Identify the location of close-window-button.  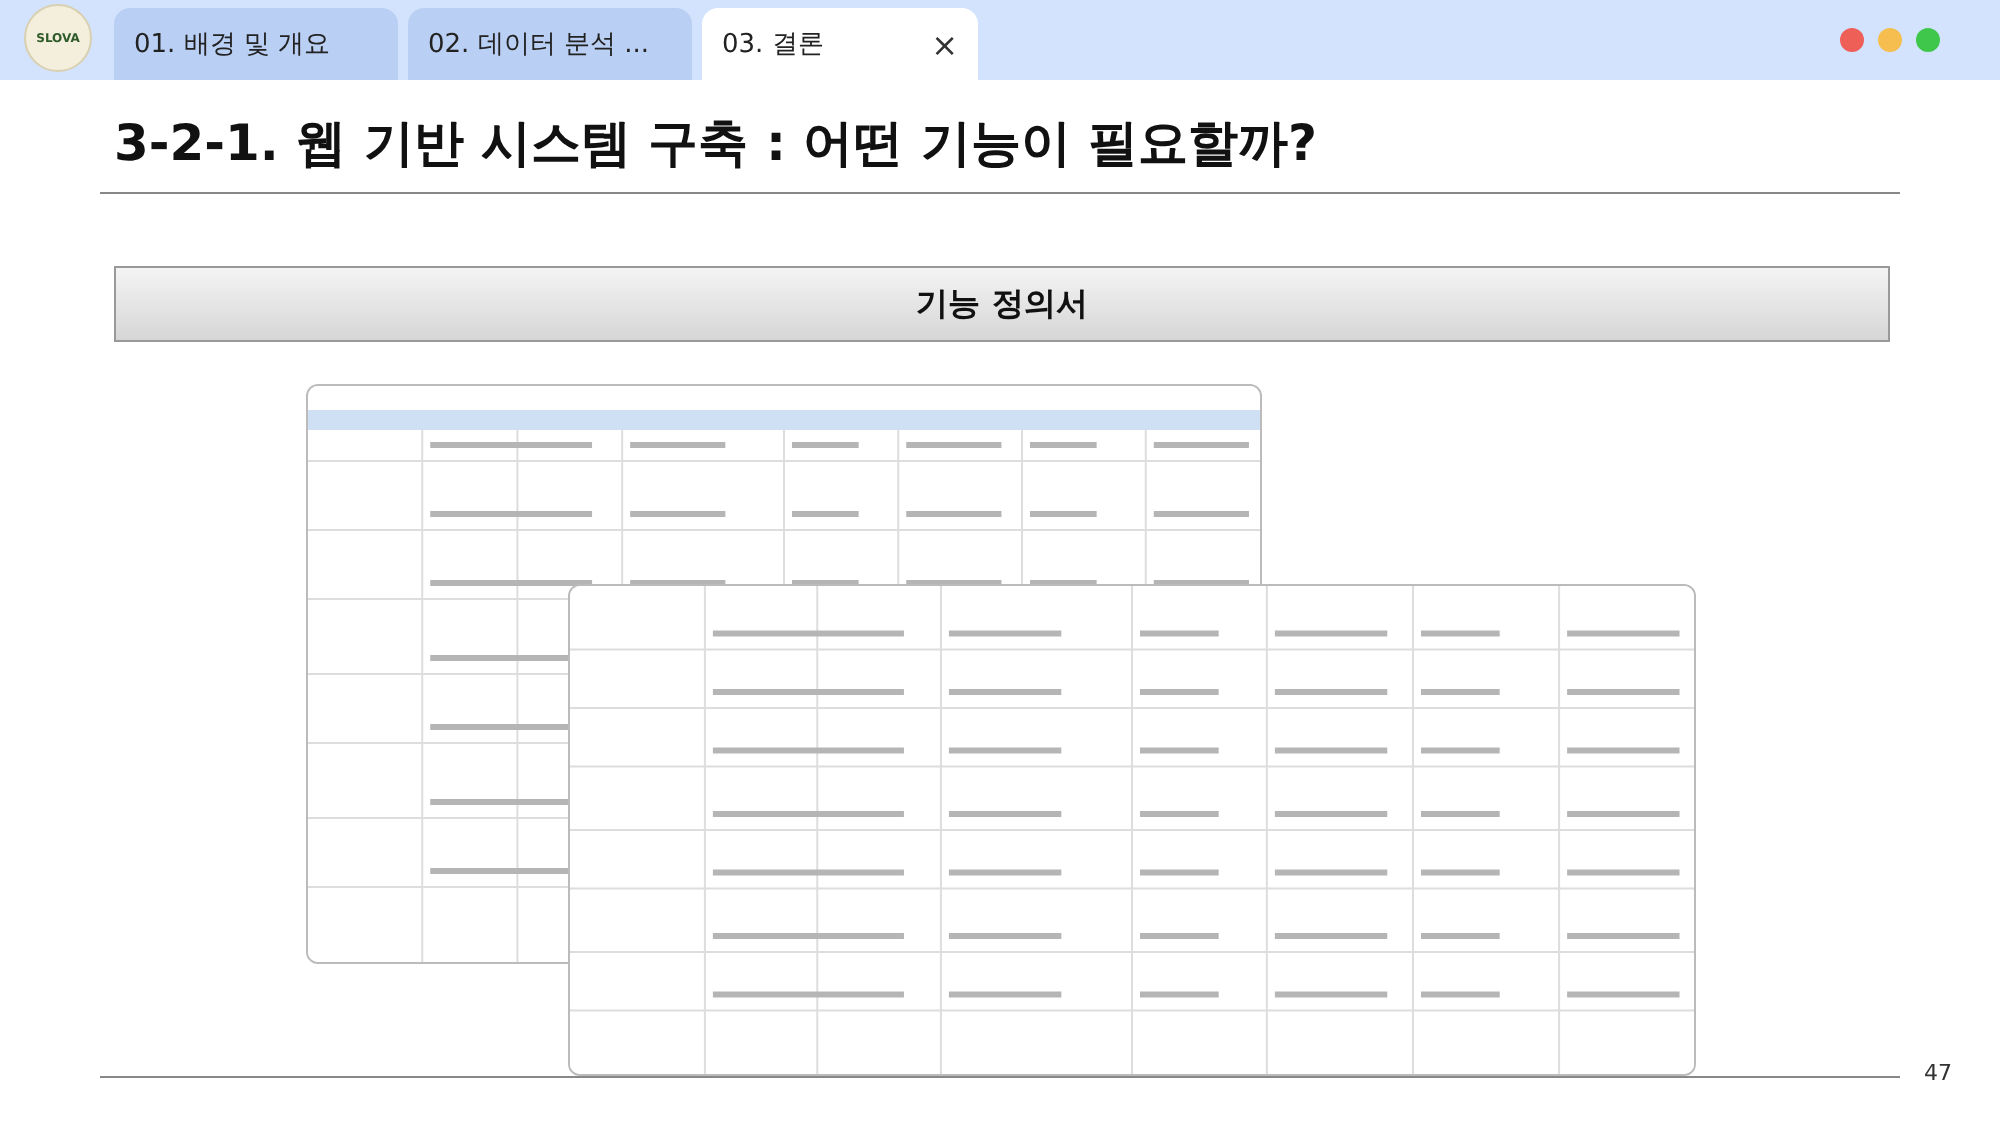
(1852, 40).